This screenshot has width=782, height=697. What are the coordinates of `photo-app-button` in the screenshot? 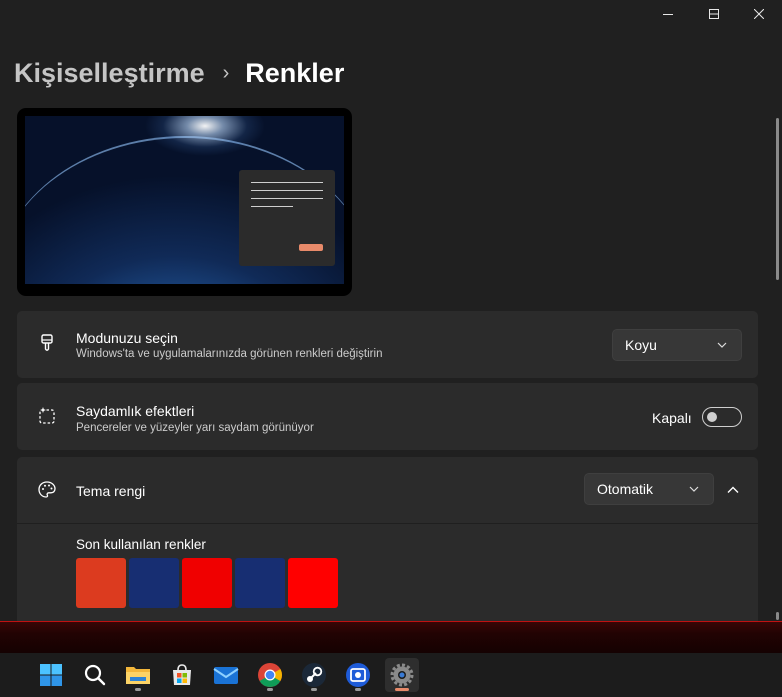 It's located at (358, 675).